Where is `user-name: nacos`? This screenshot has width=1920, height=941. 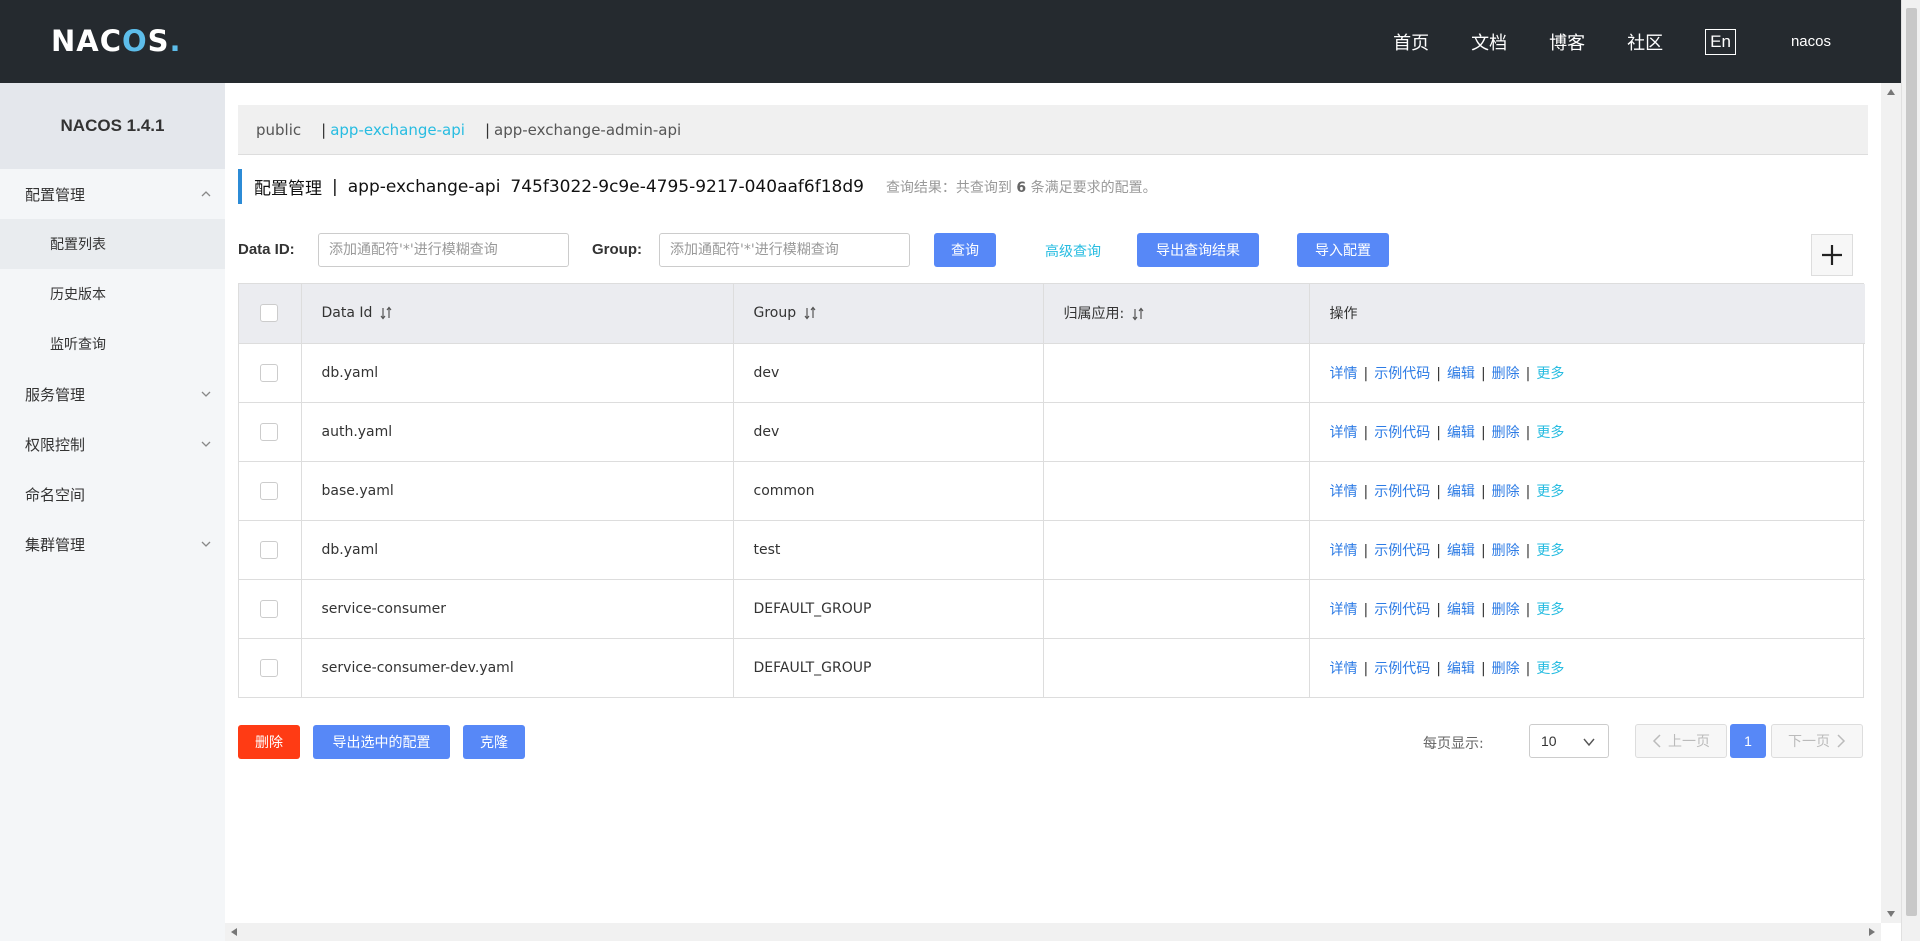 user-name: nacos is located at coordinates (1811, 41).